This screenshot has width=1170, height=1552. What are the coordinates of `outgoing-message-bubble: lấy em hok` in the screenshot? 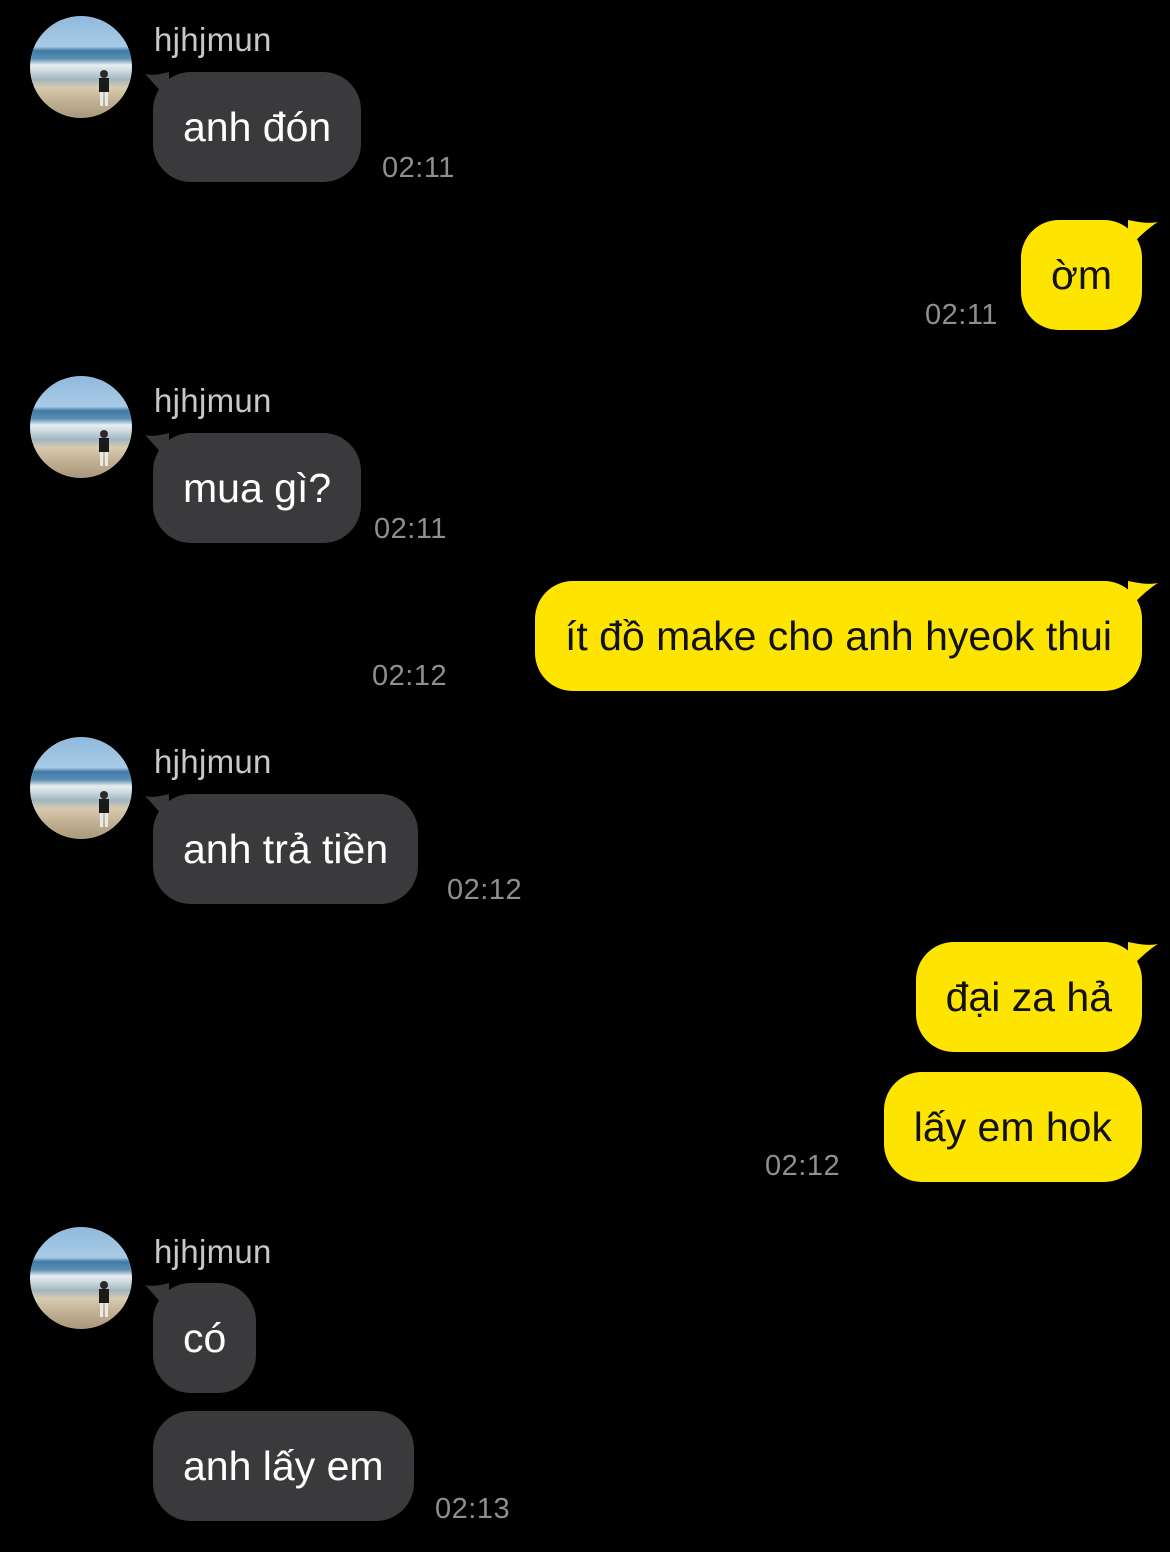 It's located at (1012, 1127).